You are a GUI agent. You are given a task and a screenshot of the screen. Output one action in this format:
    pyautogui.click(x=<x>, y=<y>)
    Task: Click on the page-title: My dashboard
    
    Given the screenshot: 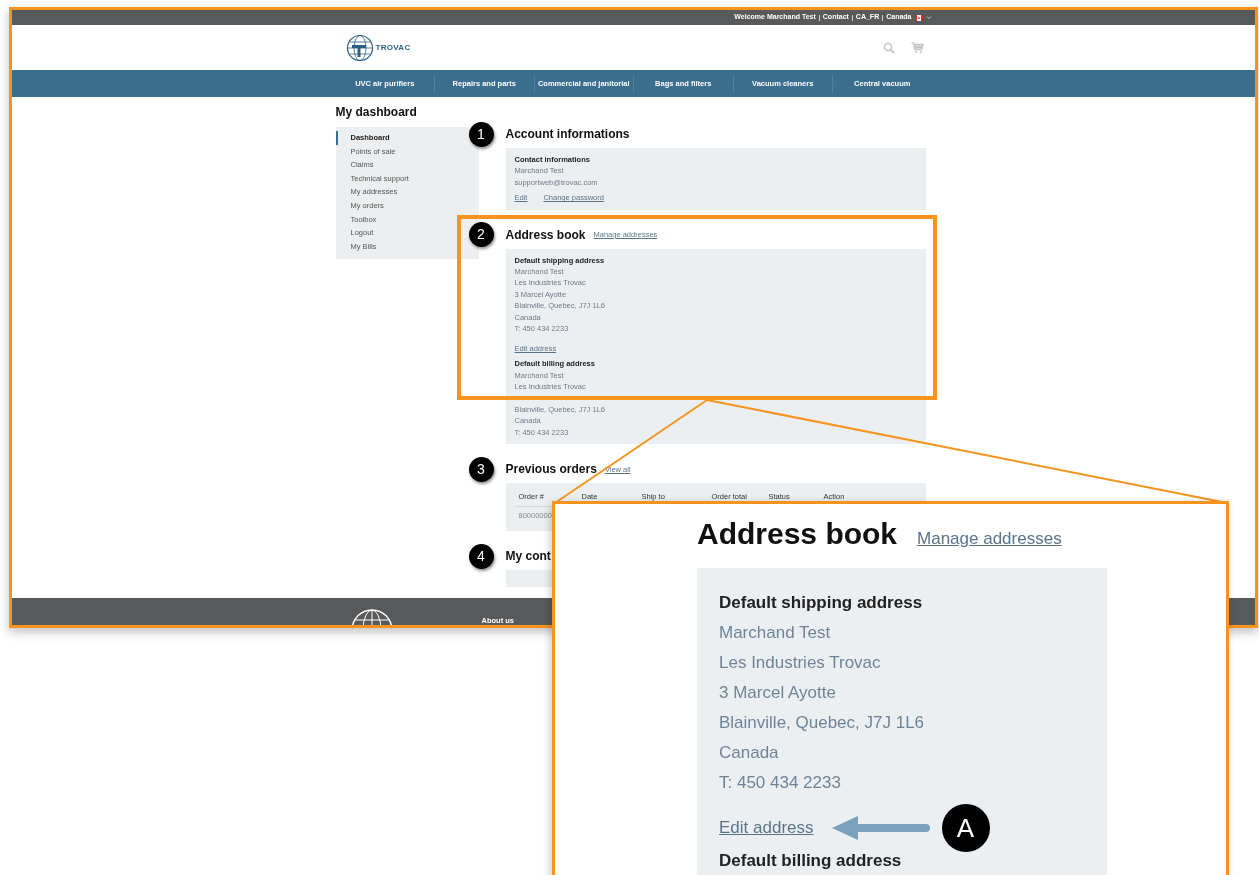 What is the action you would take?
    pyautogui.click(x=376, y=112)
    